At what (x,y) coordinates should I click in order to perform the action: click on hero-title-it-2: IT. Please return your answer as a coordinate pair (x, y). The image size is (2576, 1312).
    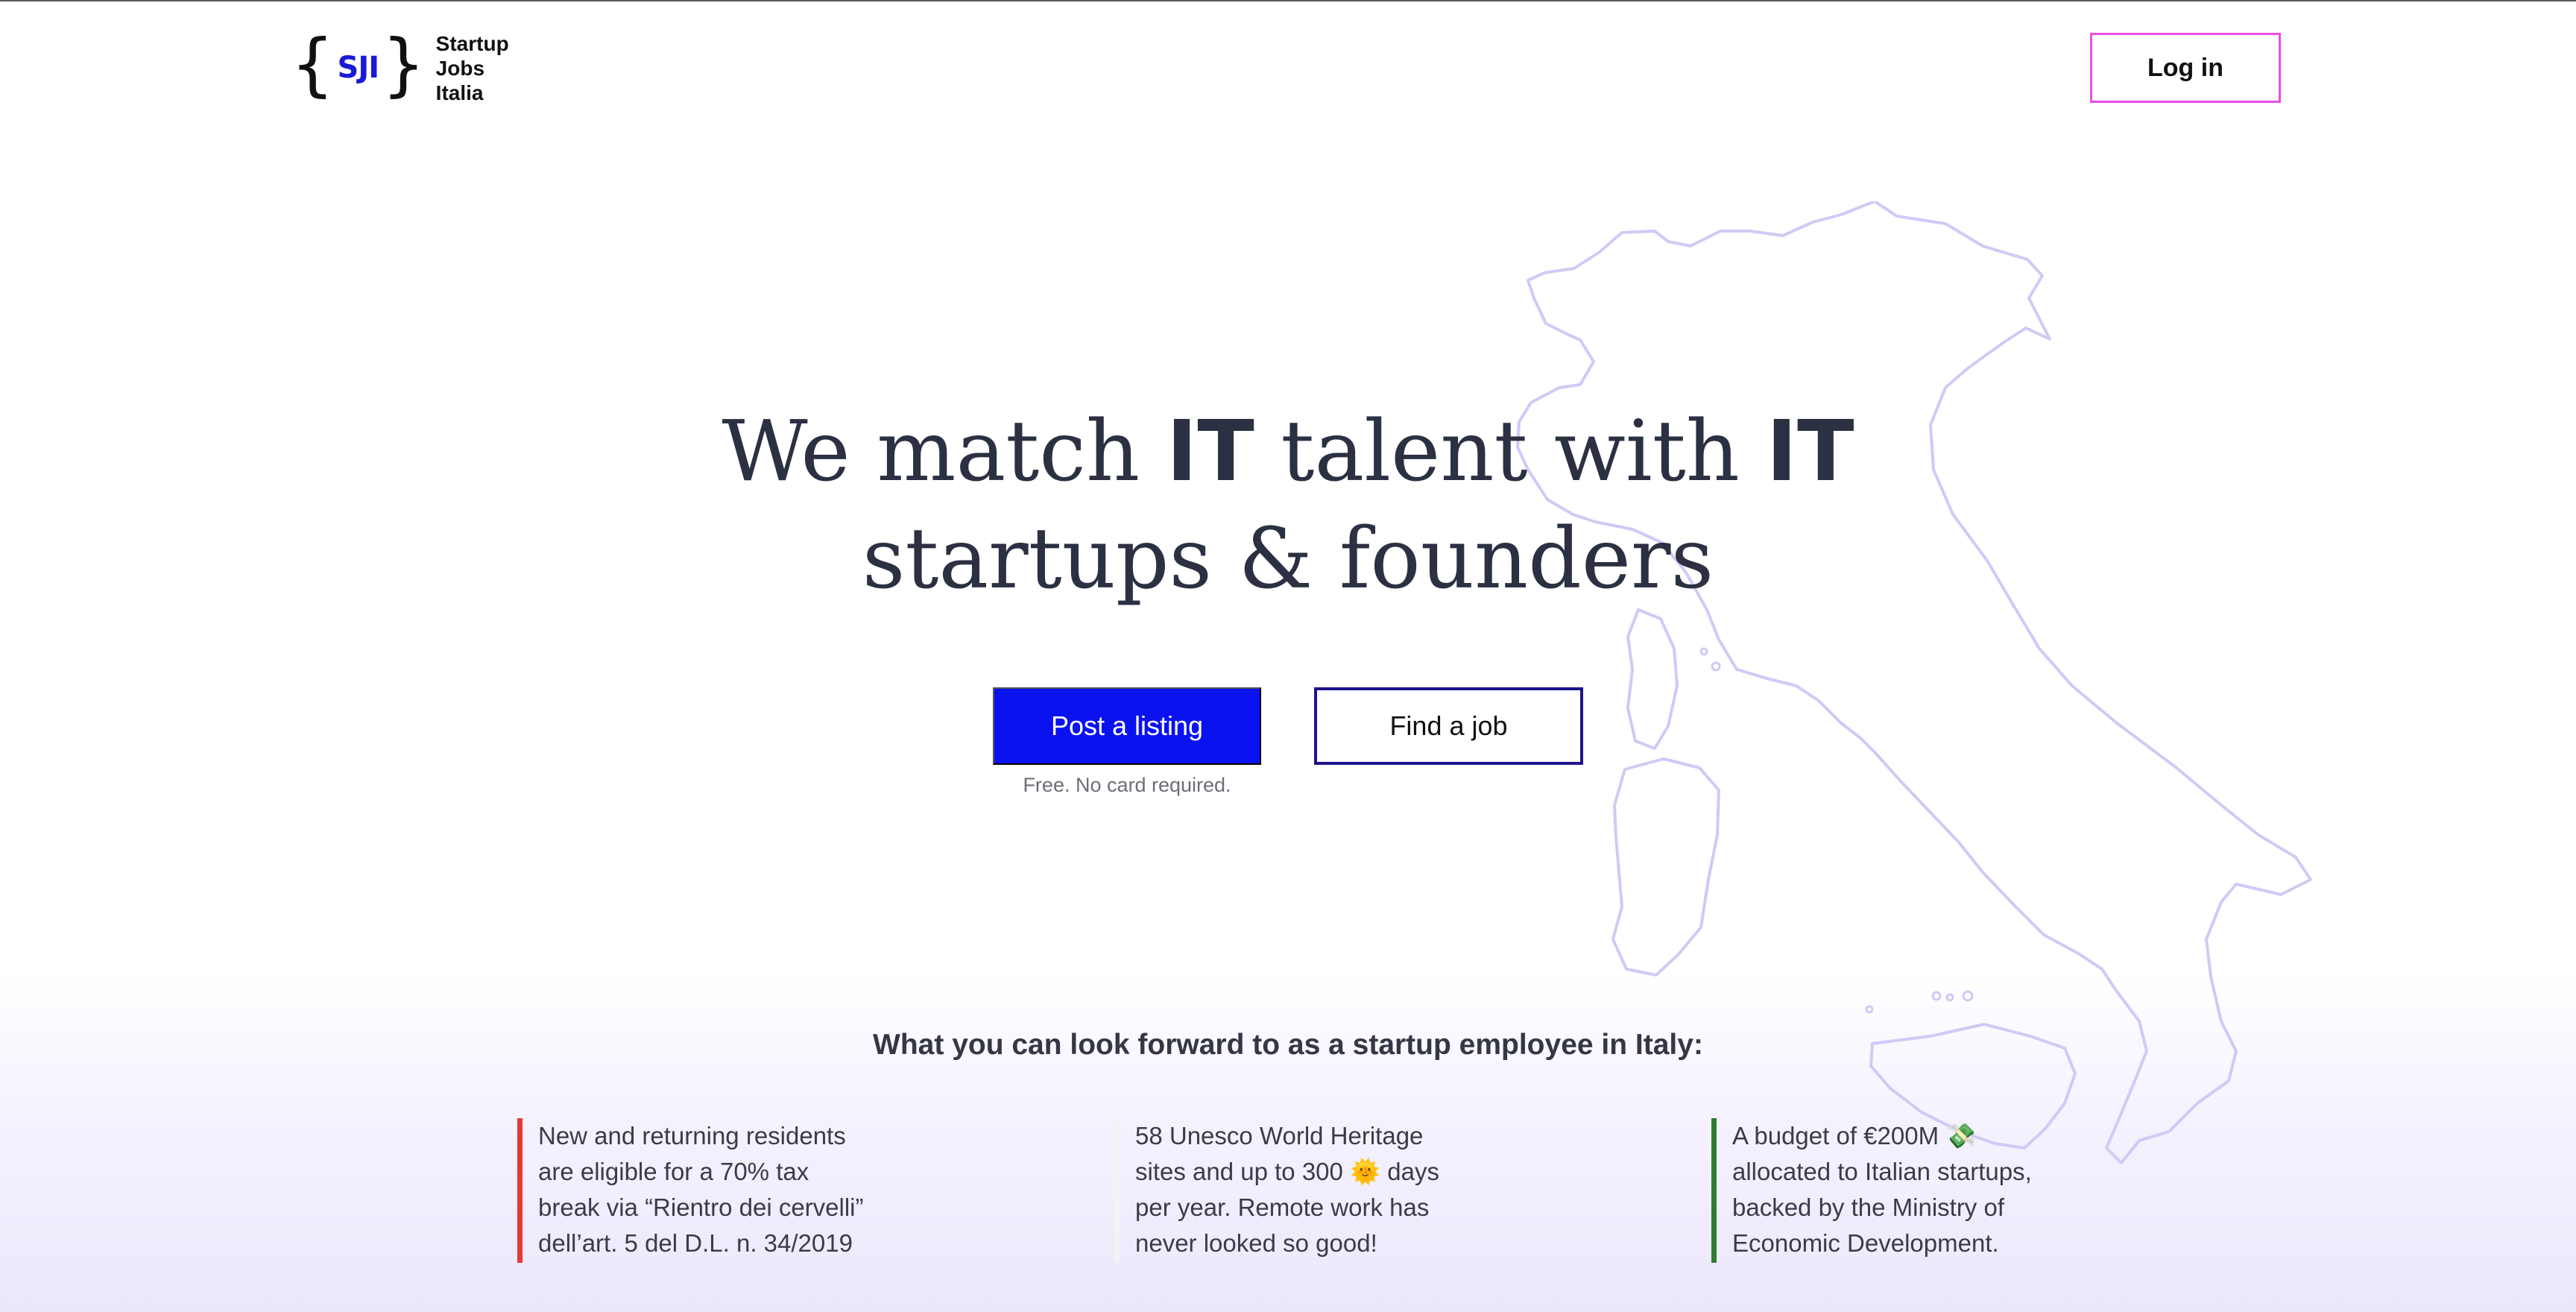
    Looking at the image, I should click on (1810, 452).